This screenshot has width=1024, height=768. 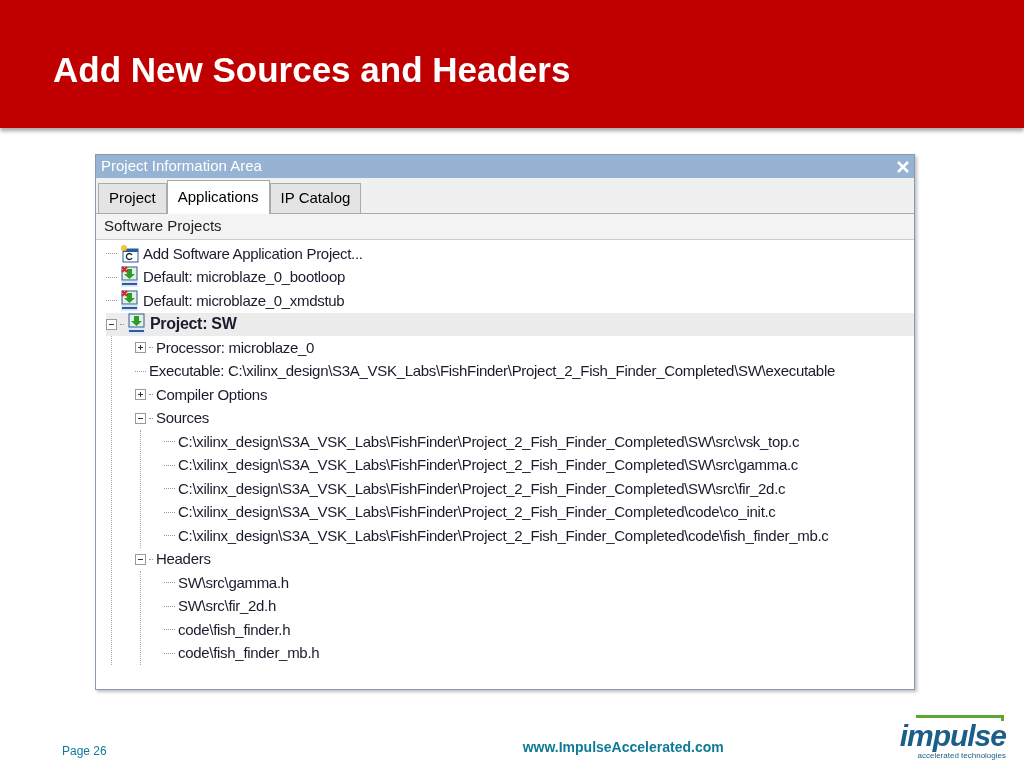 I want to click on tree-item-label: Sources, so click(x=182, y=418).